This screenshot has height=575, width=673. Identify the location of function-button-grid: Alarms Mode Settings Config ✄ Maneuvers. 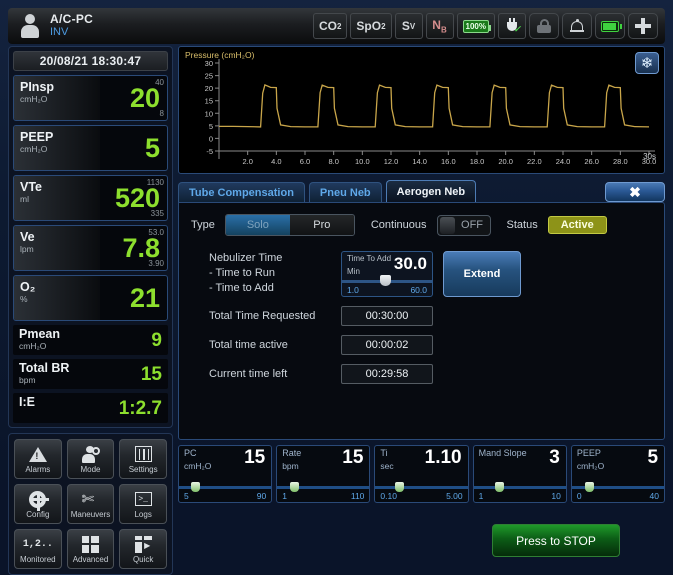
(90, 504).